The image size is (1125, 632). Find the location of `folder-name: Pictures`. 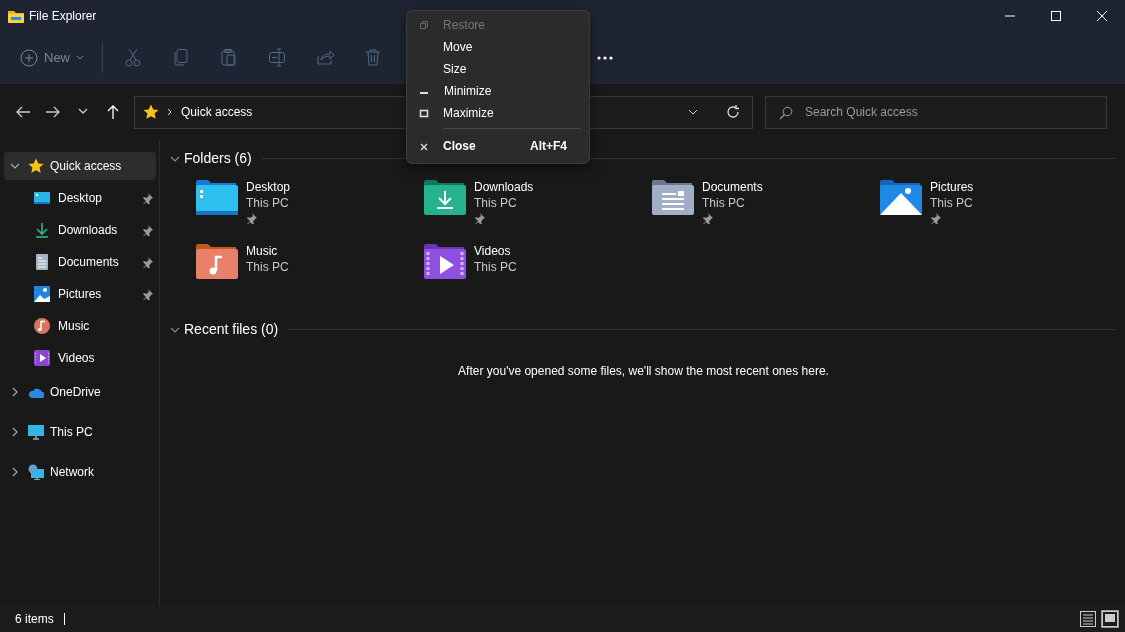

folder-name: Pictures is located at coordinates (952, 187).